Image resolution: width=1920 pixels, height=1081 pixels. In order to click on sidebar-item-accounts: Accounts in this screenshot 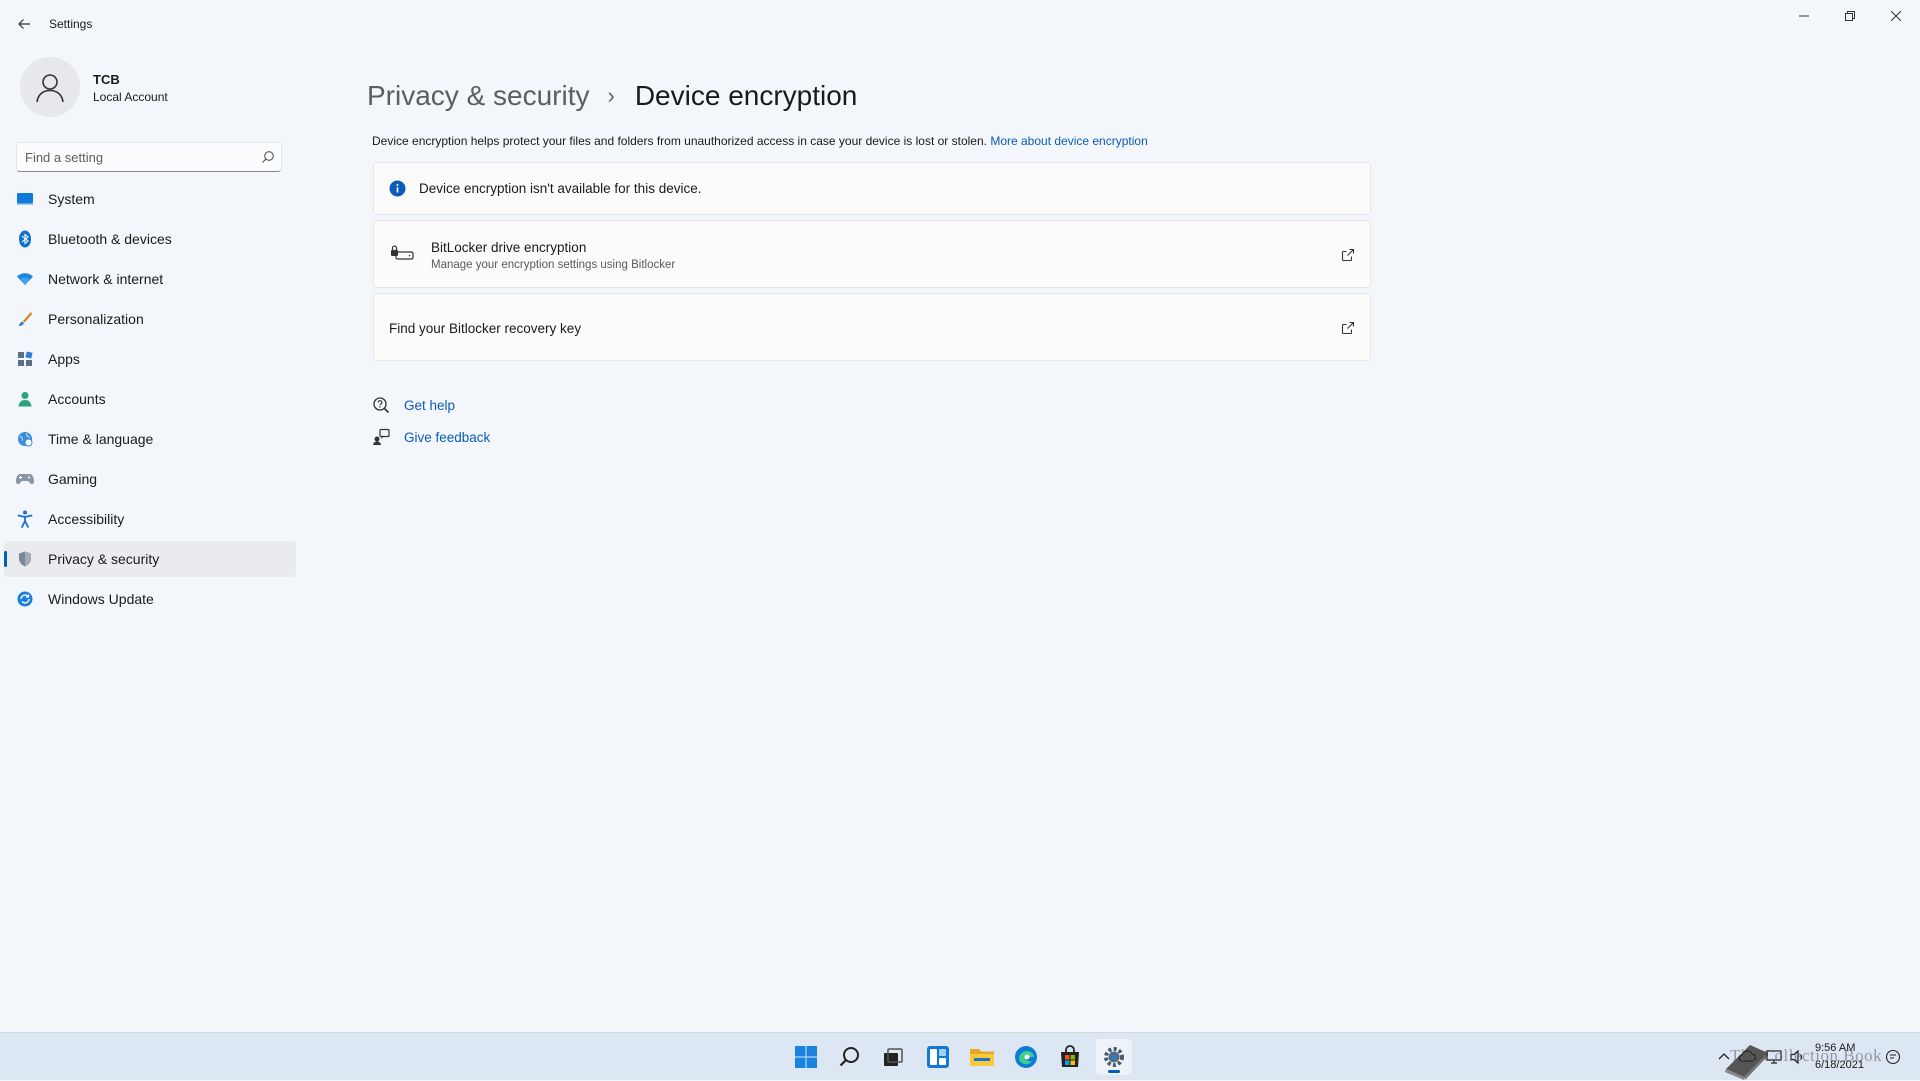, I will do `click(150, 399)`.